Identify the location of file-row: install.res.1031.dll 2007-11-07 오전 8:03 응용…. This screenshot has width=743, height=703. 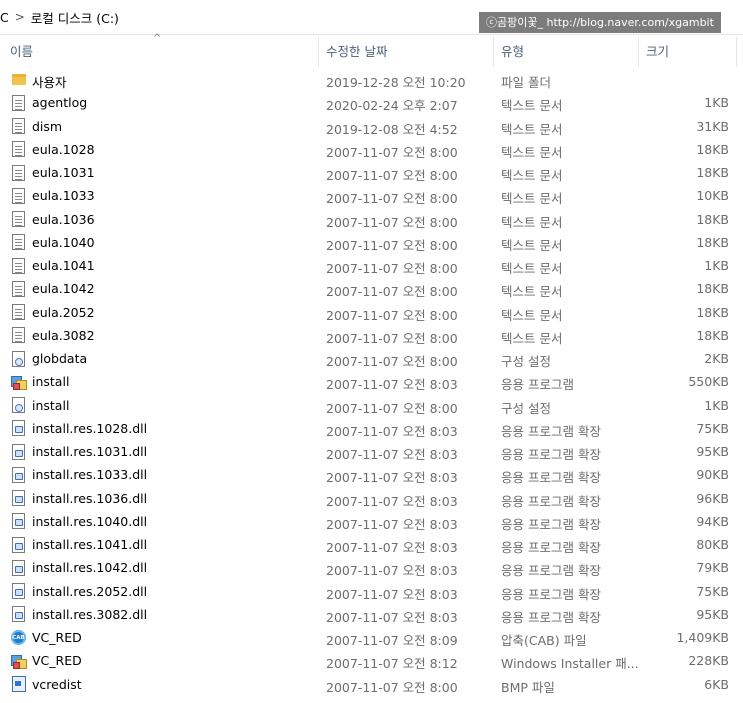
(371, 451).